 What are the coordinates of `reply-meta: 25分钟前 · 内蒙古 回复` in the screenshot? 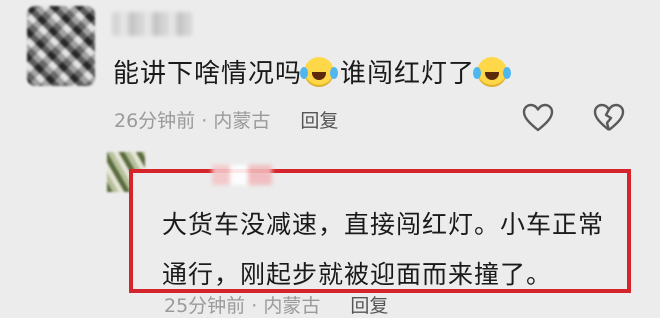 It's located at (276, 304).